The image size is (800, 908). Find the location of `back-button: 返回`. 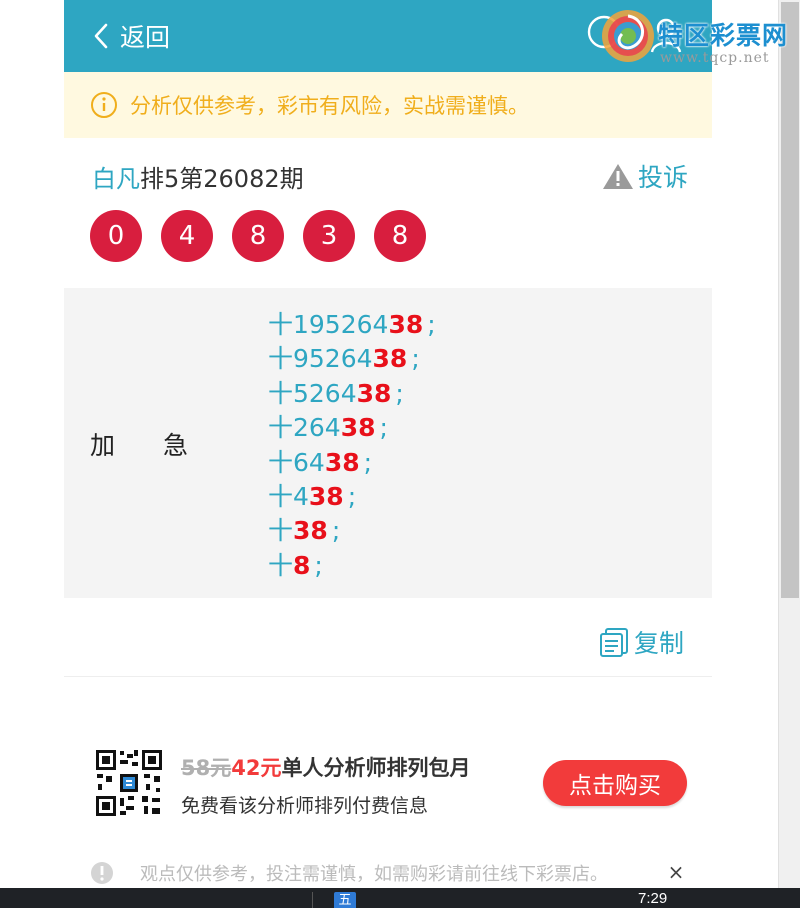

back-button: 返回 is located at coordinates (131, 36).